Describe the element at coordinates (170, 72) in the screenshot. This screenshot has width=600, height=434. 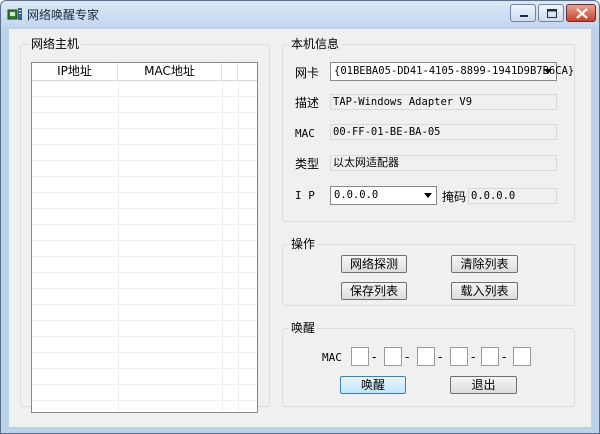
I see `column-mac: MAC地址` at that location.